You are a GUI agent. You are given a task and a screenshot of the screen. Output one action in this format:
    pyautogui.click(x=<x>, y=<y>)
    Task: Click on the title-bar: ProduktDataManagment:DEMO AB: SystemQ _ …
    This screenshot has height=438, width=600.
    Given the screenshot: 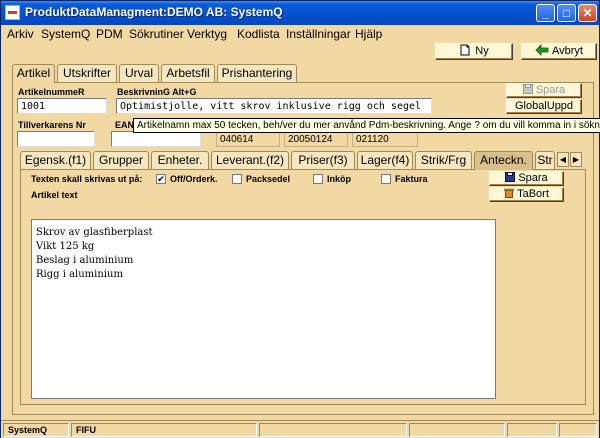 What is the action you would take?
    pyautogui.click(x=300, y=13)
    